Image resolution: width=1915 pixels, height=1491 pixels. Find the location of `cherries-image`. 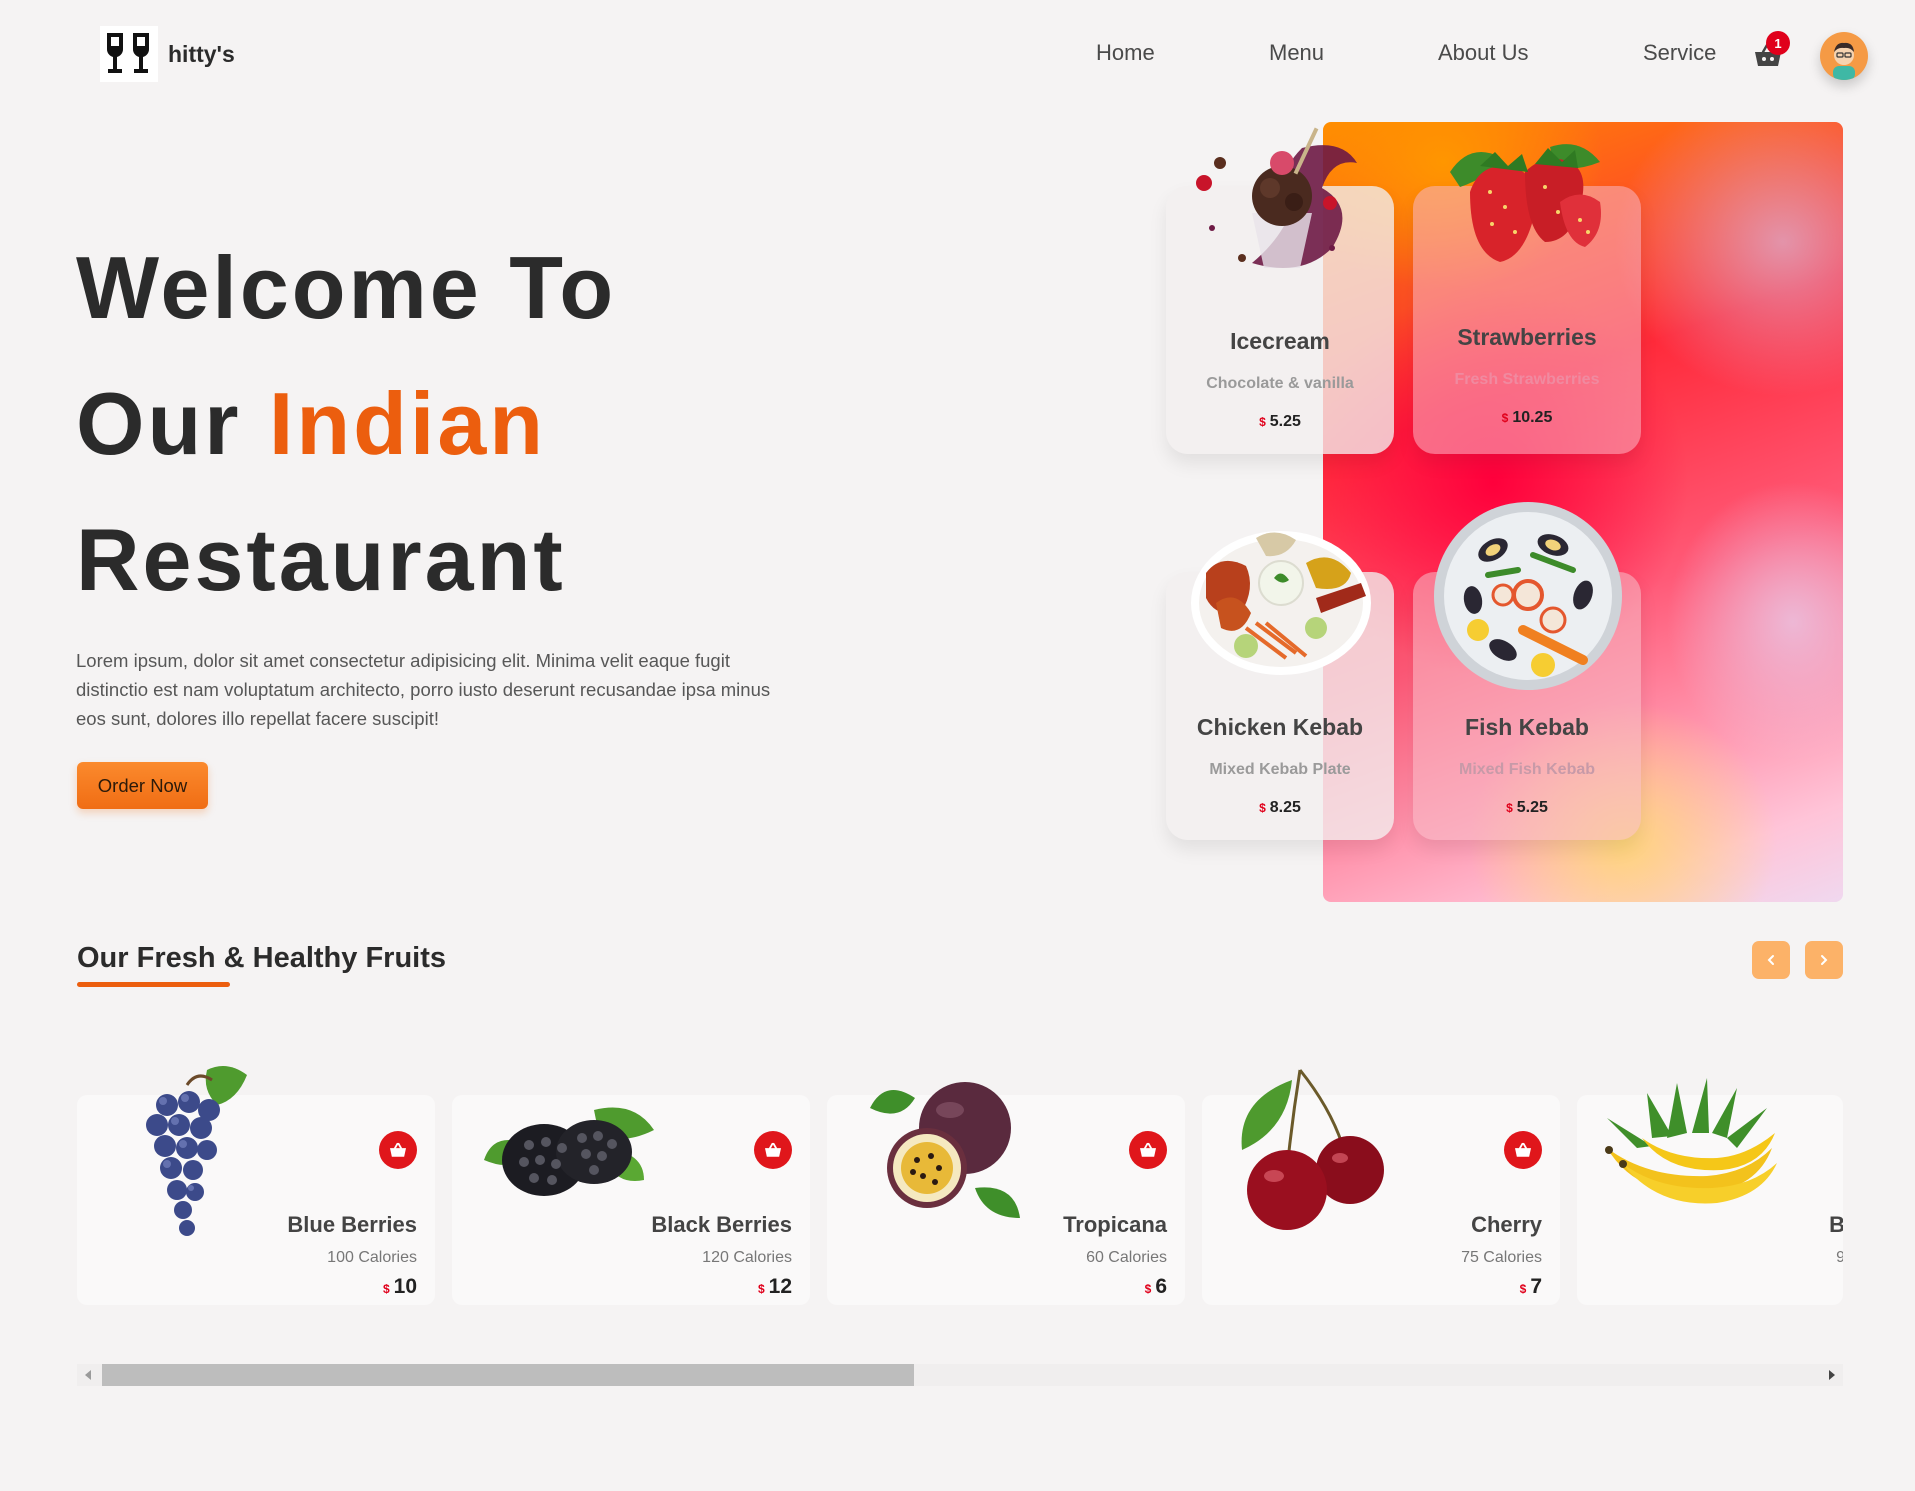

cherries-image is located at coordinates (1317, 1152).